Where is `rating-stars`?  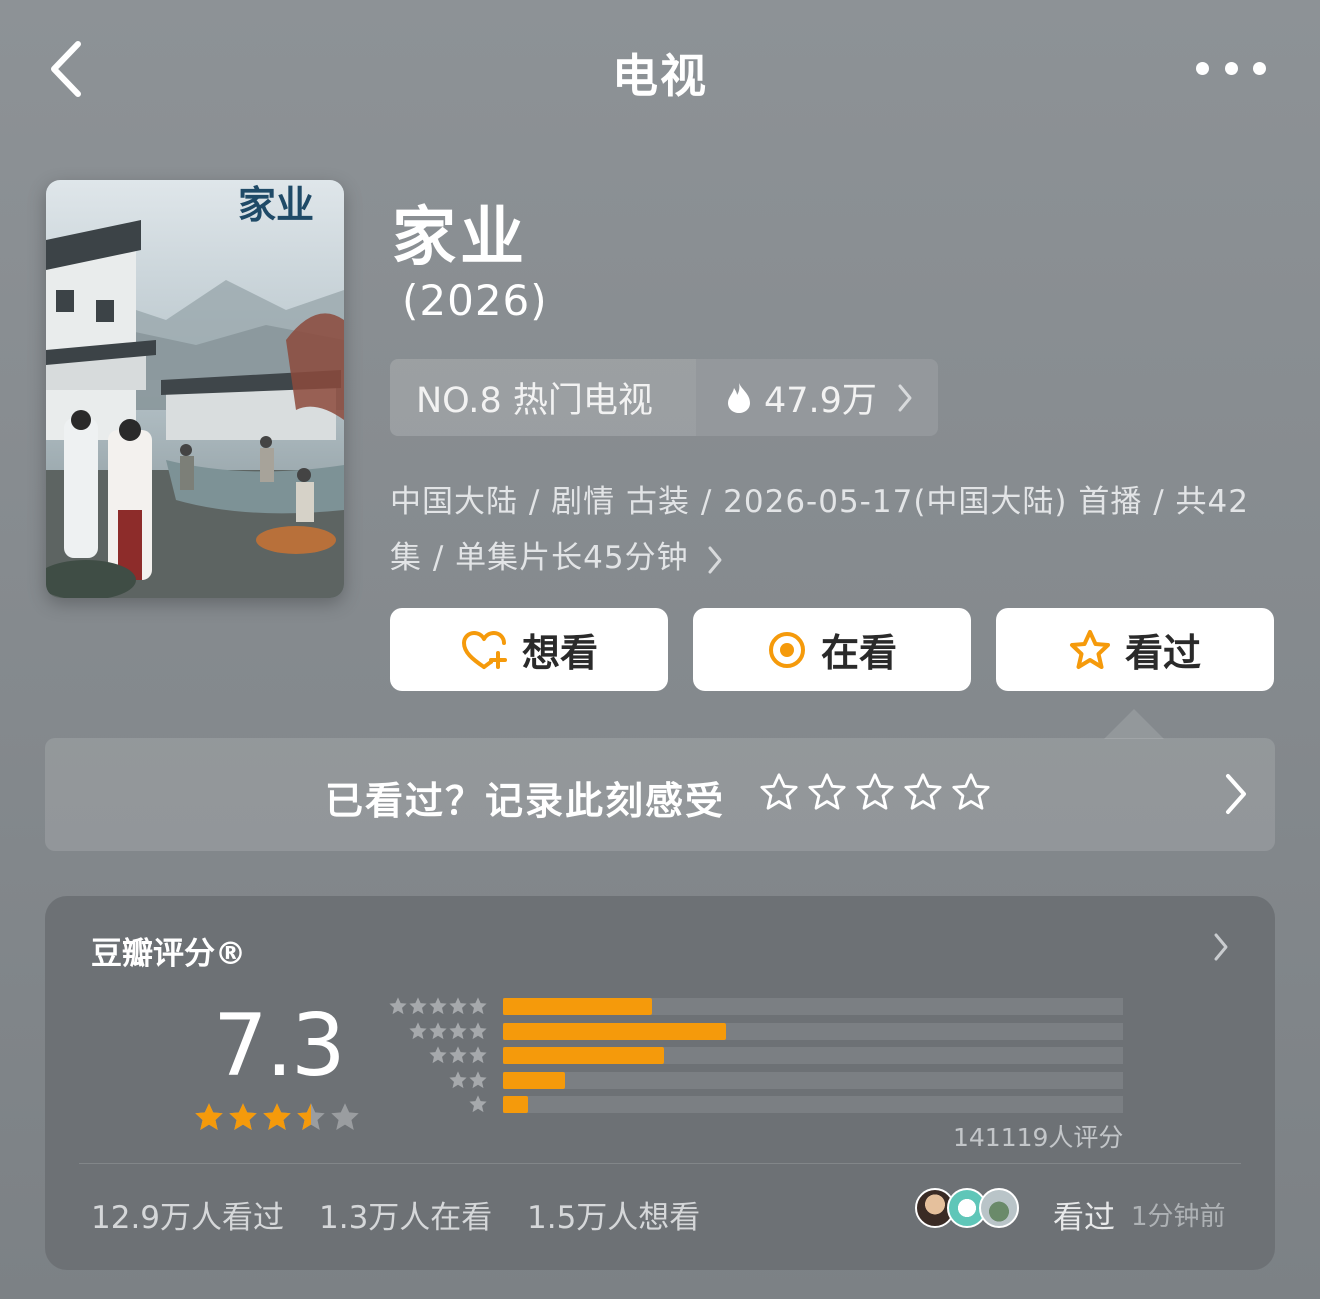
rating-stars is located at coordinates (277, 1117).